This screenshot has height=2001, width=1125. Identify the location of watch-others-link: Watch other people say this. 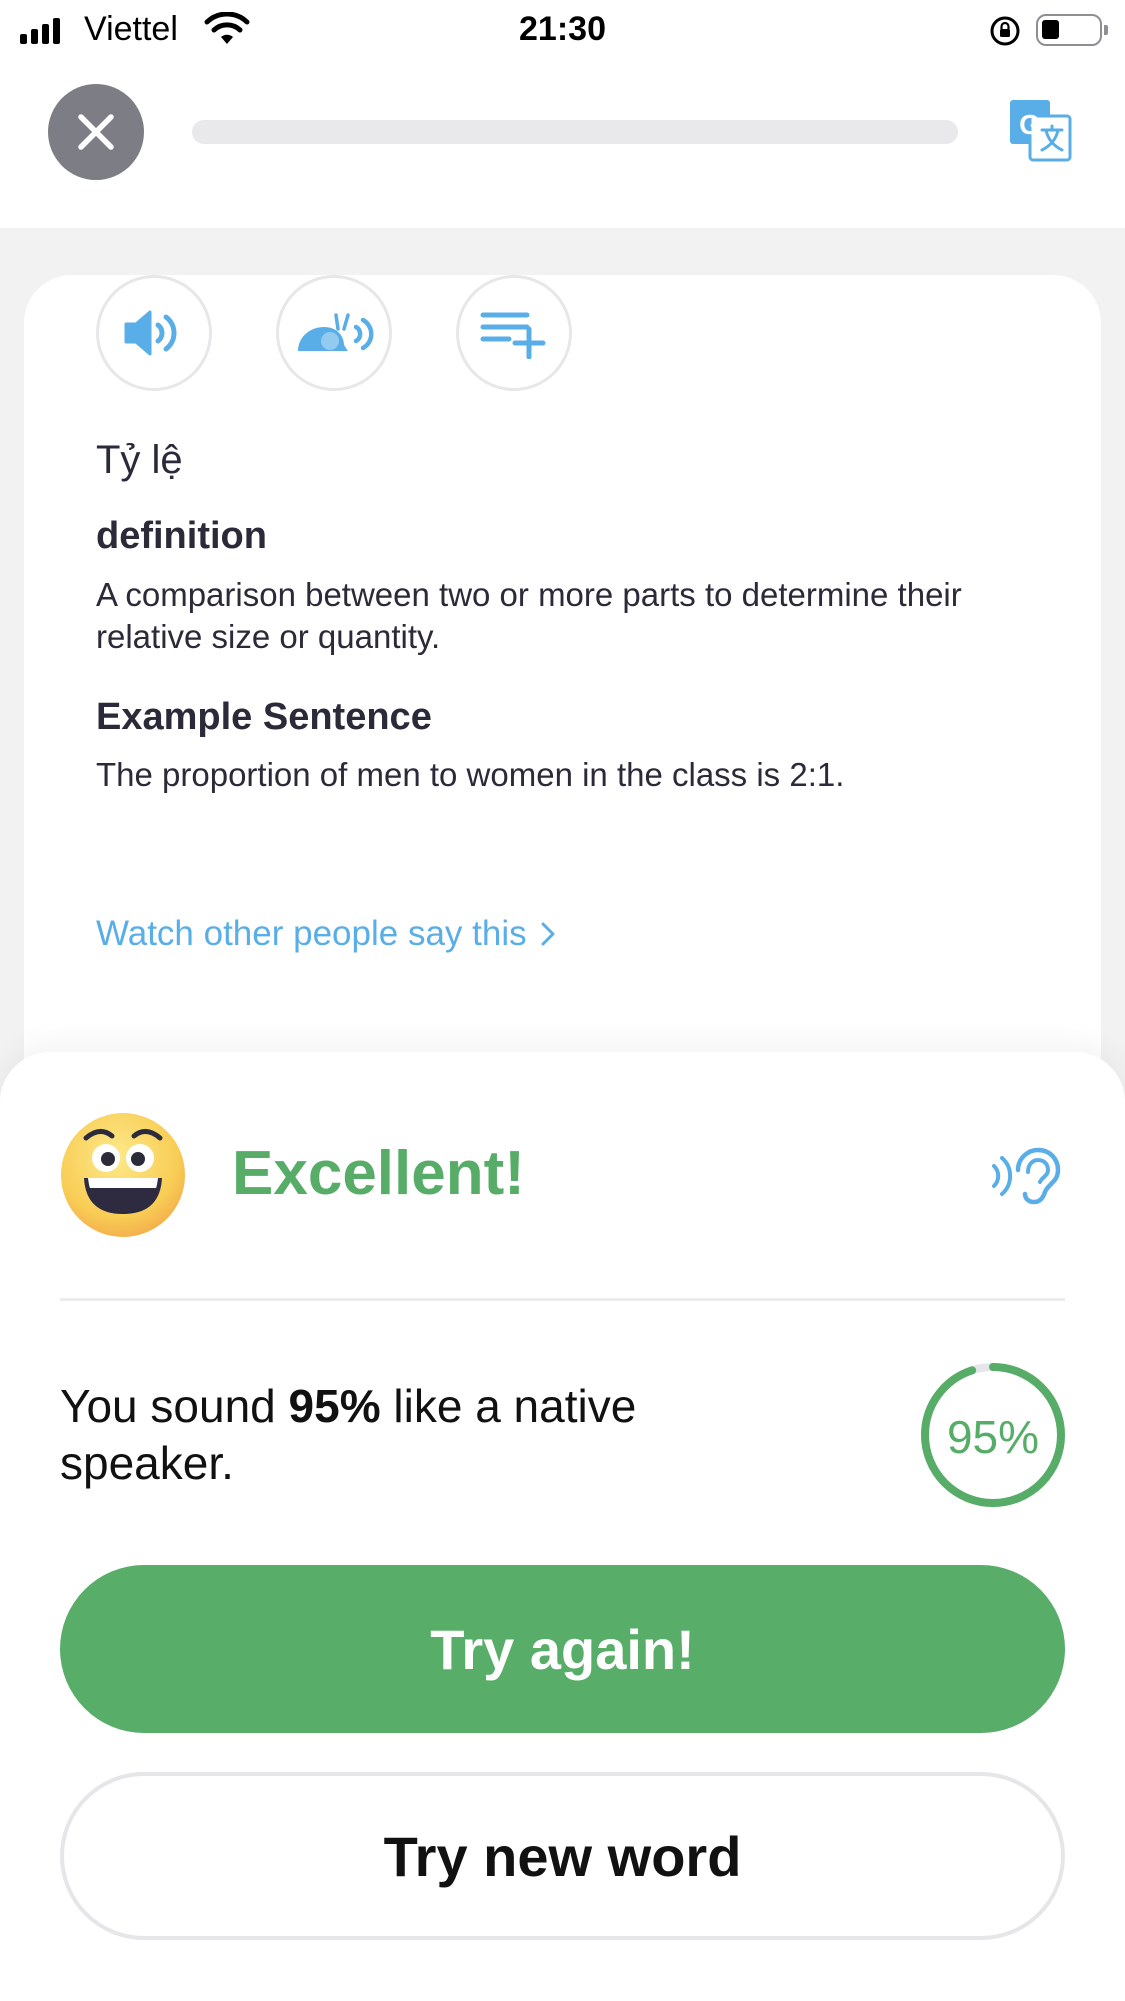
(325, 934).